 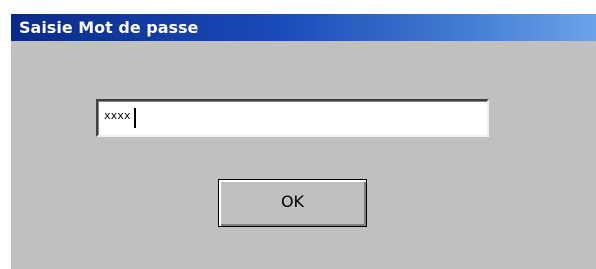 What do you see at coordinates (135, 118) in the screenshot?
I see `text-caret` at bounding box center [135, 118].